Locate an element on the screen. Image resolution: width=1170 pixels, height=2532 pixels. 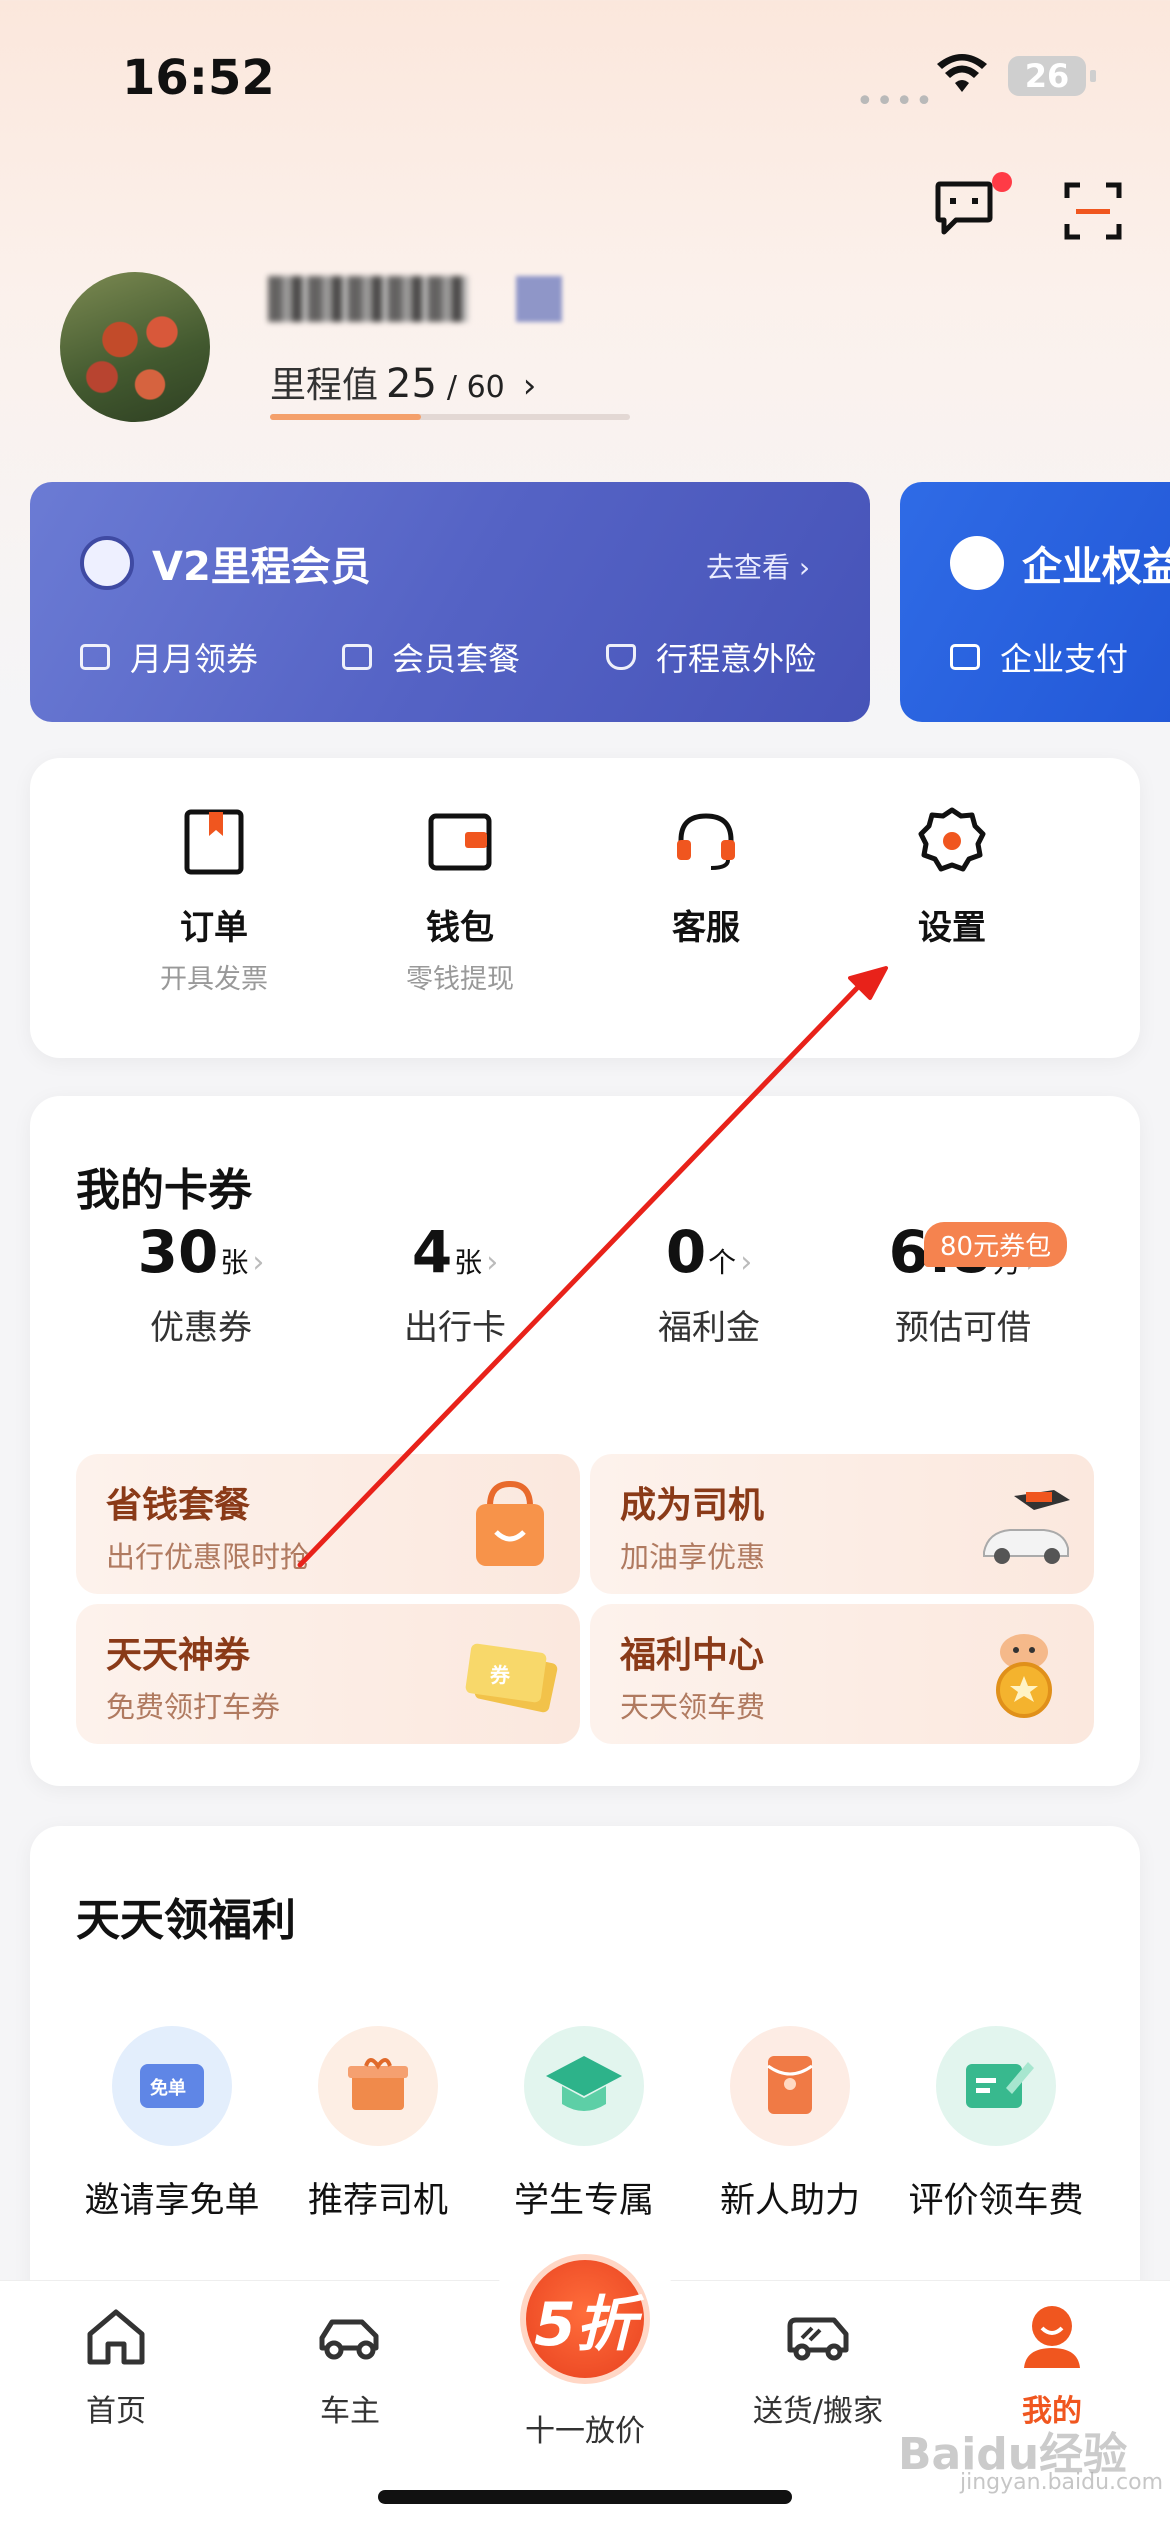
stat-unit: 张 is located at coordinates (468, 1262).